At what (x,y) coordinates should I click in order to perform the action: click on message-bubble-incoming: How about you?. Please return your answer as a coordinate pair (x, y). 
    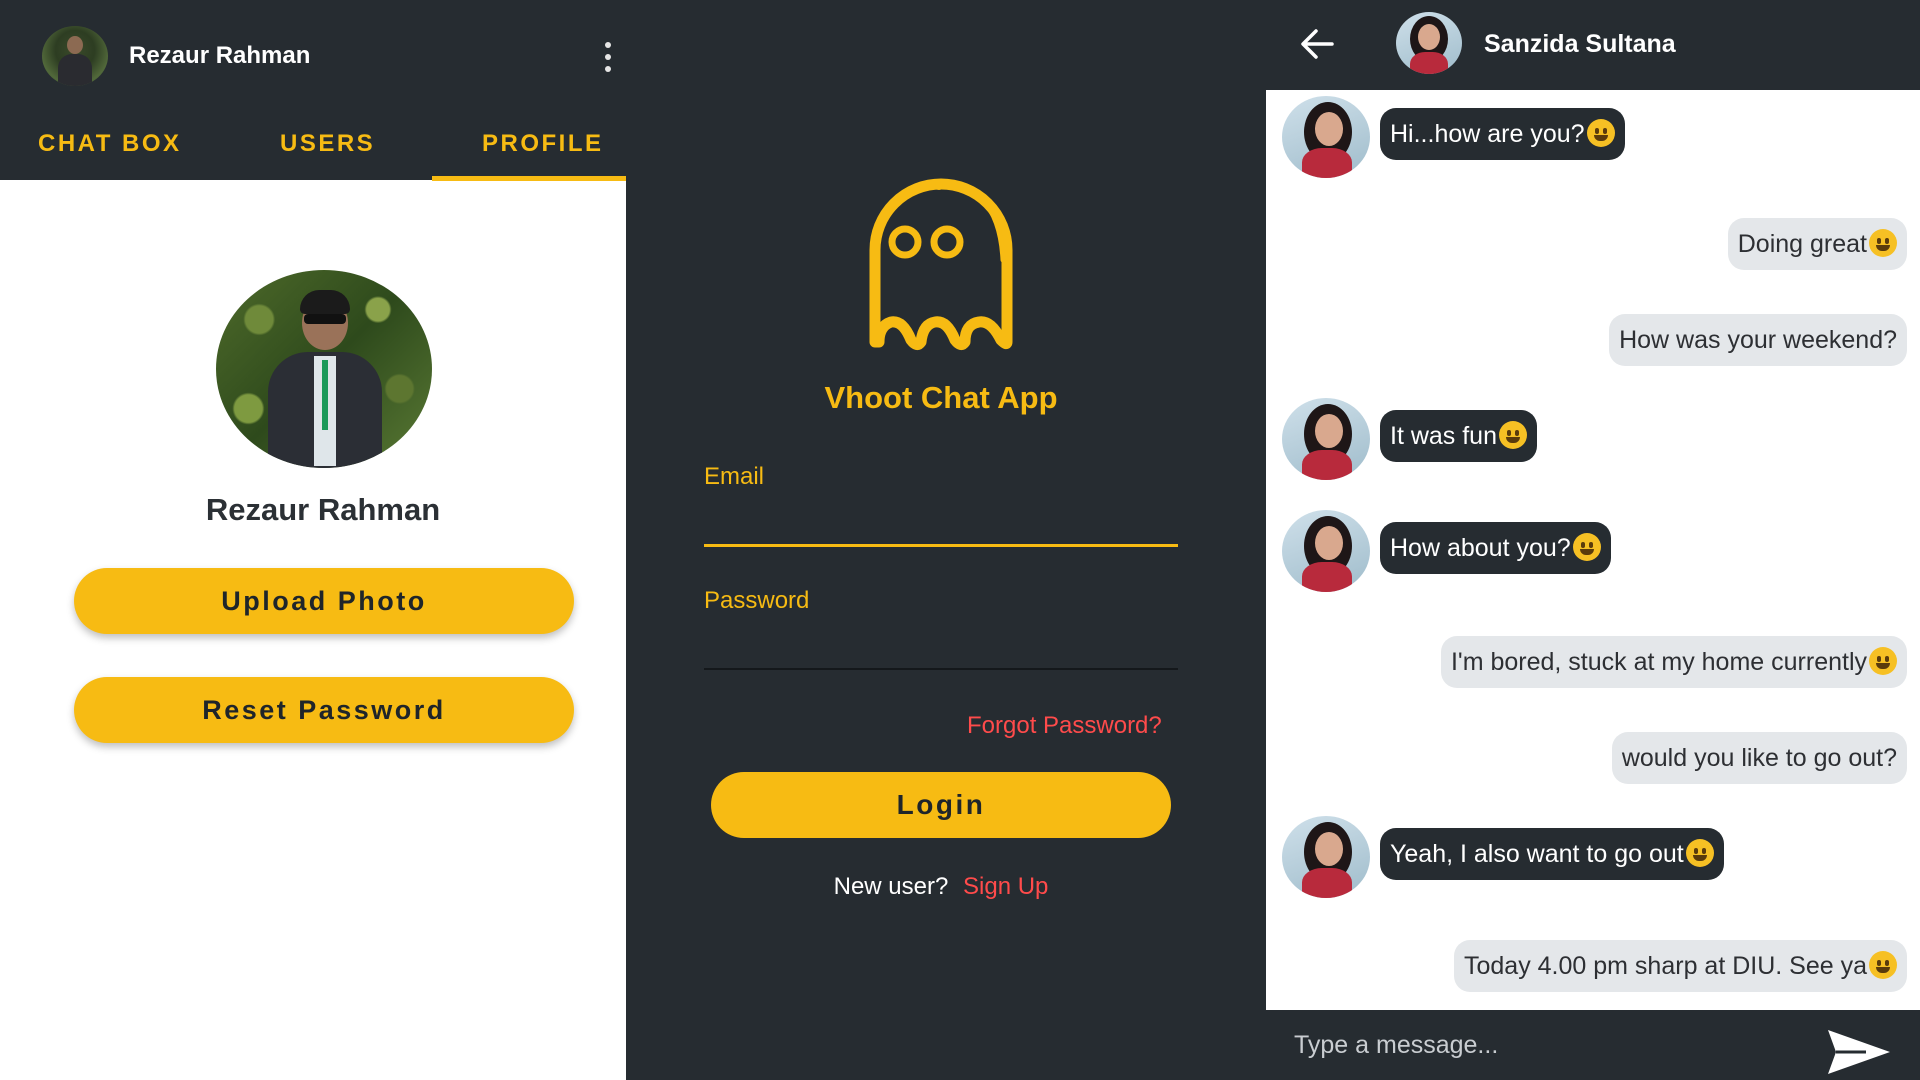
    Looking at the image, I should click on (1495, 548).